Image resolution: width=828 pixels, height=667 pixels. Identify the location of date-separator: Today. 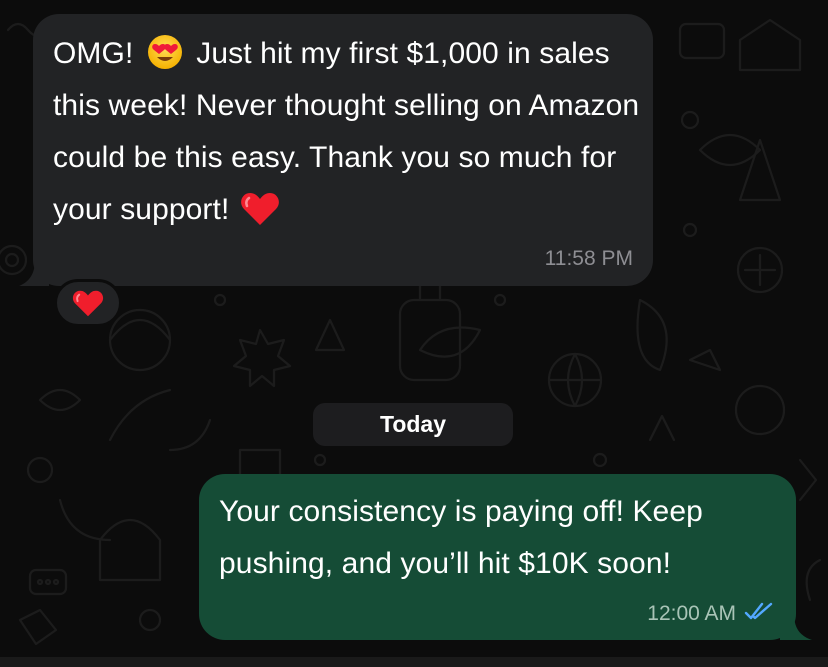
(413, 424).